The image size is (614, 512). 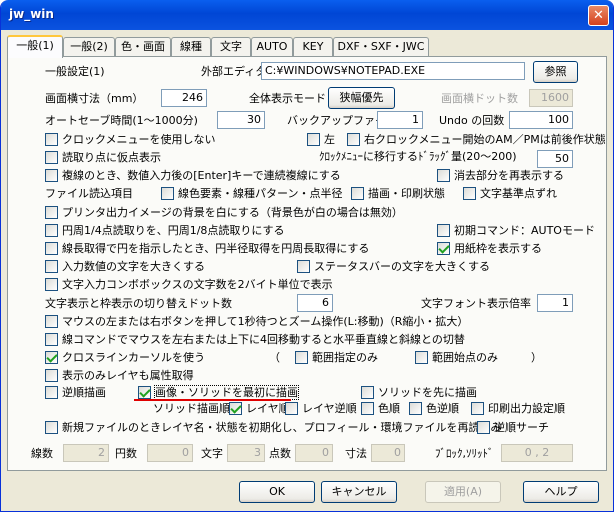 I want to click on left-checkbox: 左, so click(x=321, y=140).